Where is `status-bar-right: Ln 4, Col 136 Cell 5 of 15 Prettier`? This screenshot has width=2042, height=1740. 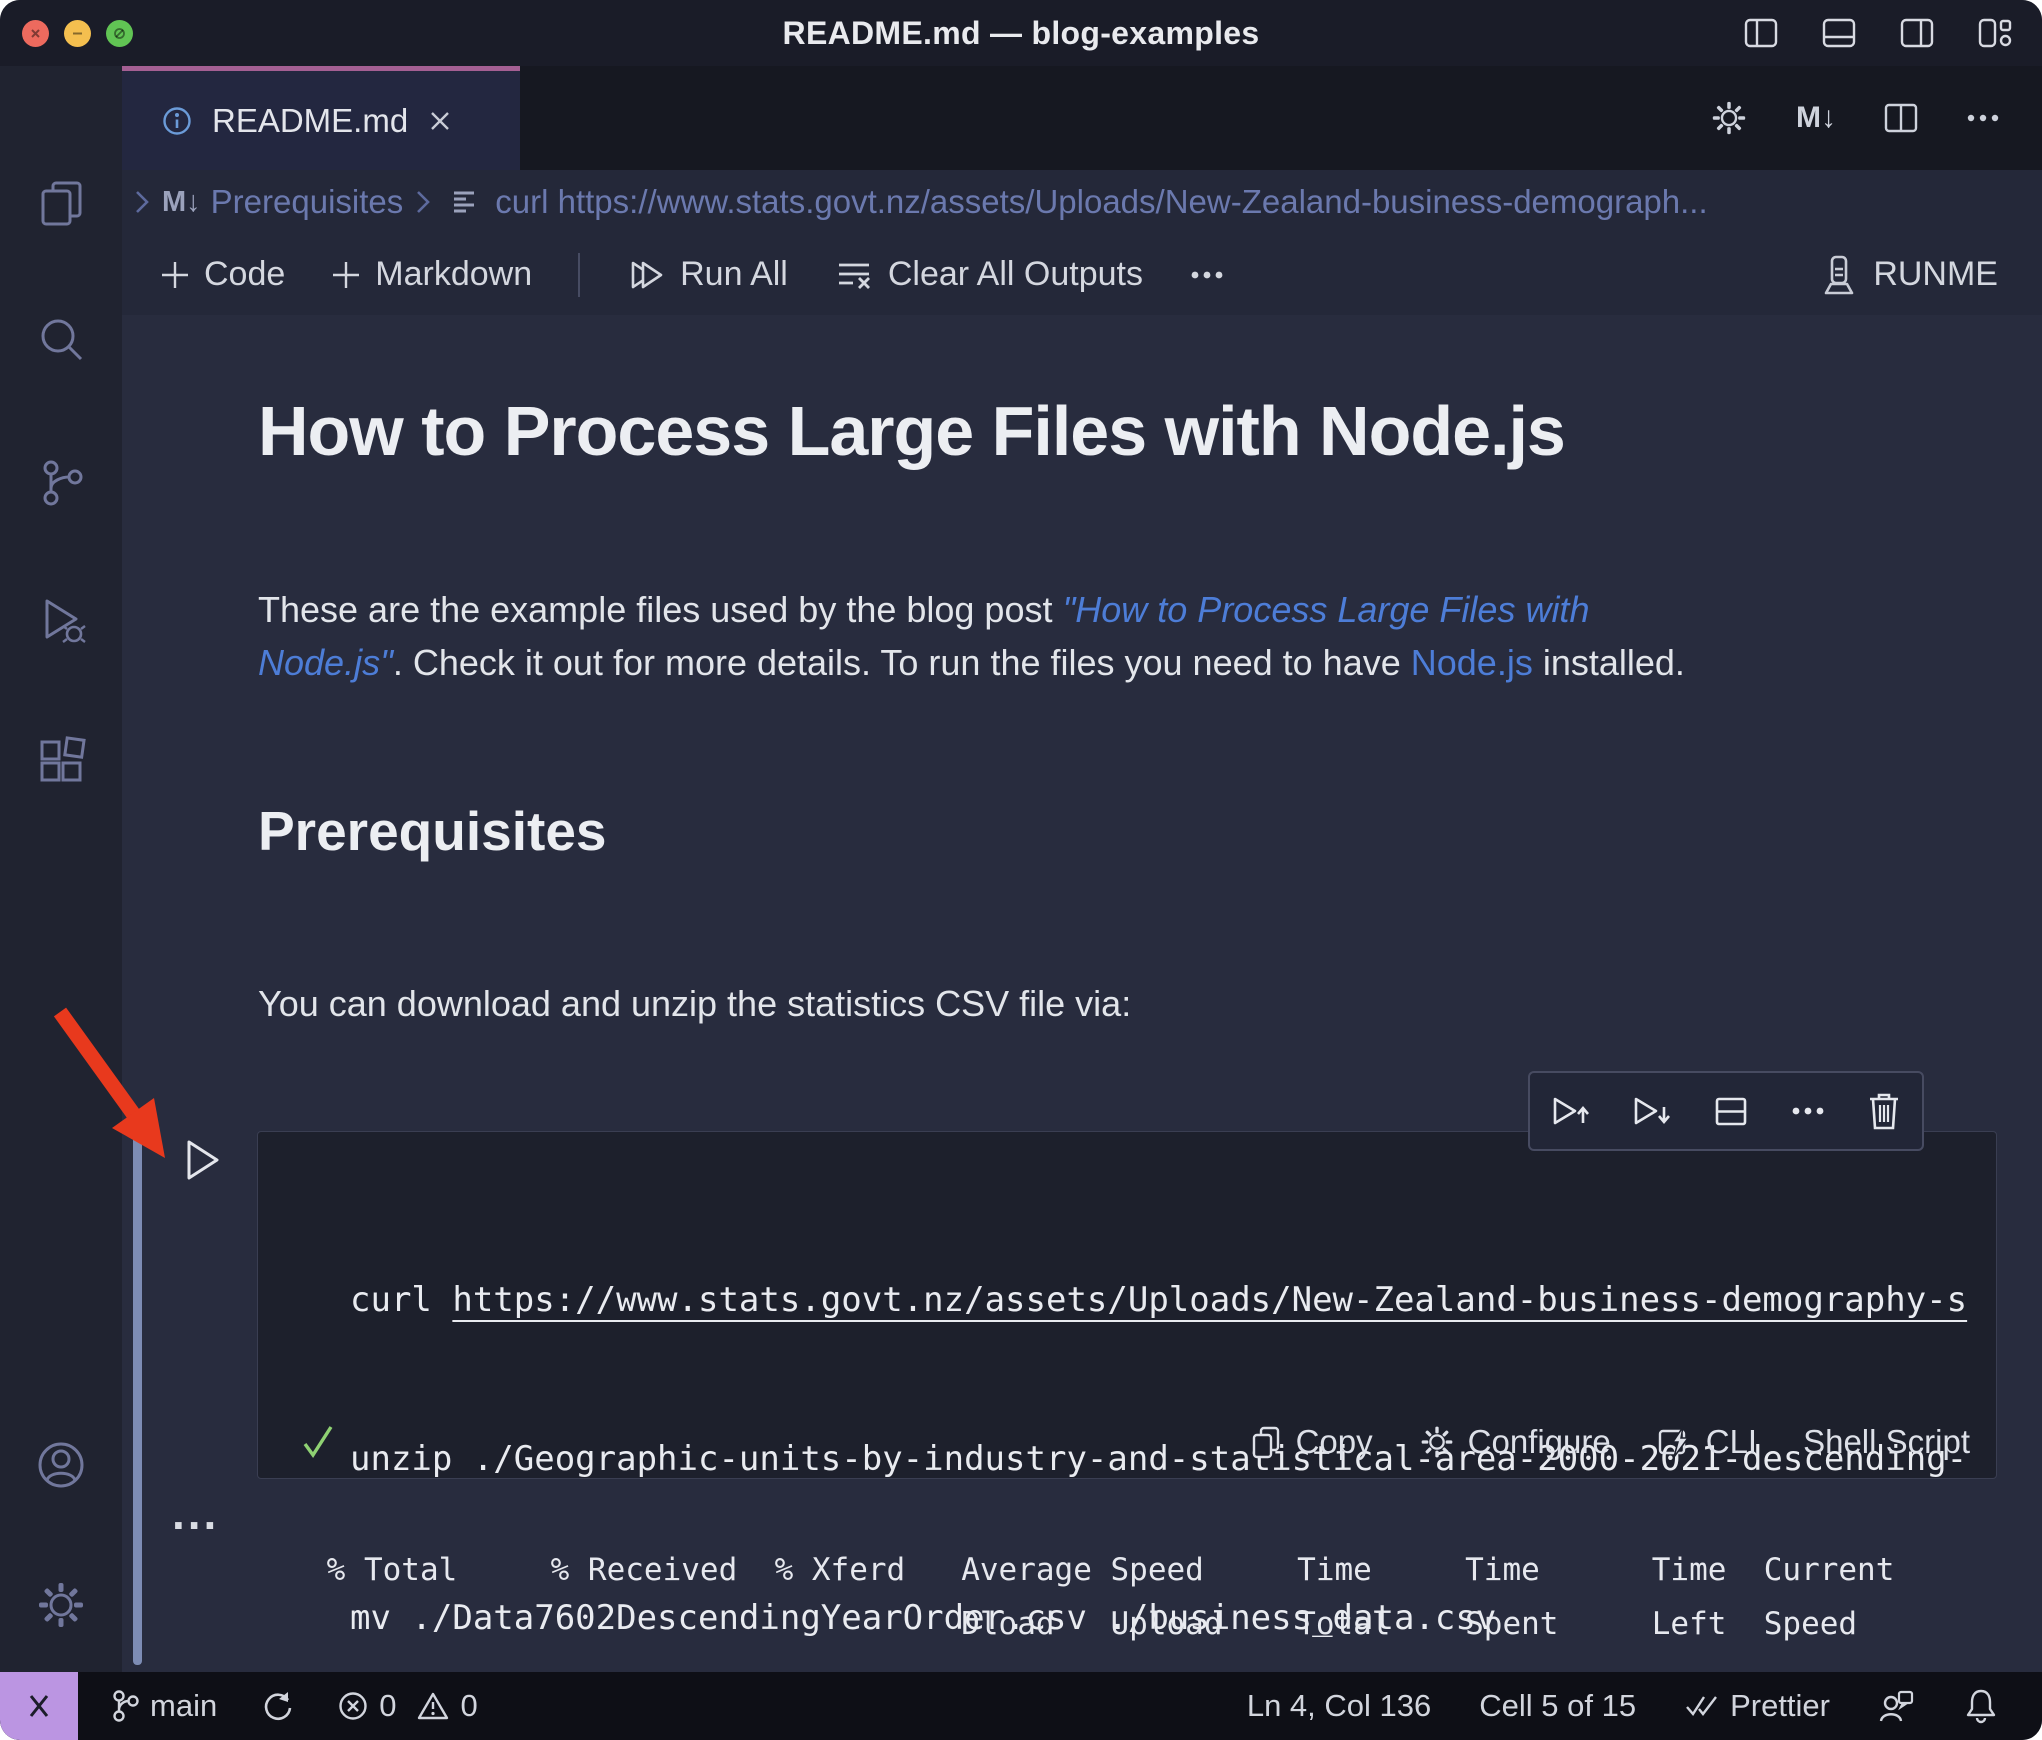 status-bar-right: Ln 4, Col 136 Cell 5 of 15 Prettier is located at coordinates (1644, 1706).